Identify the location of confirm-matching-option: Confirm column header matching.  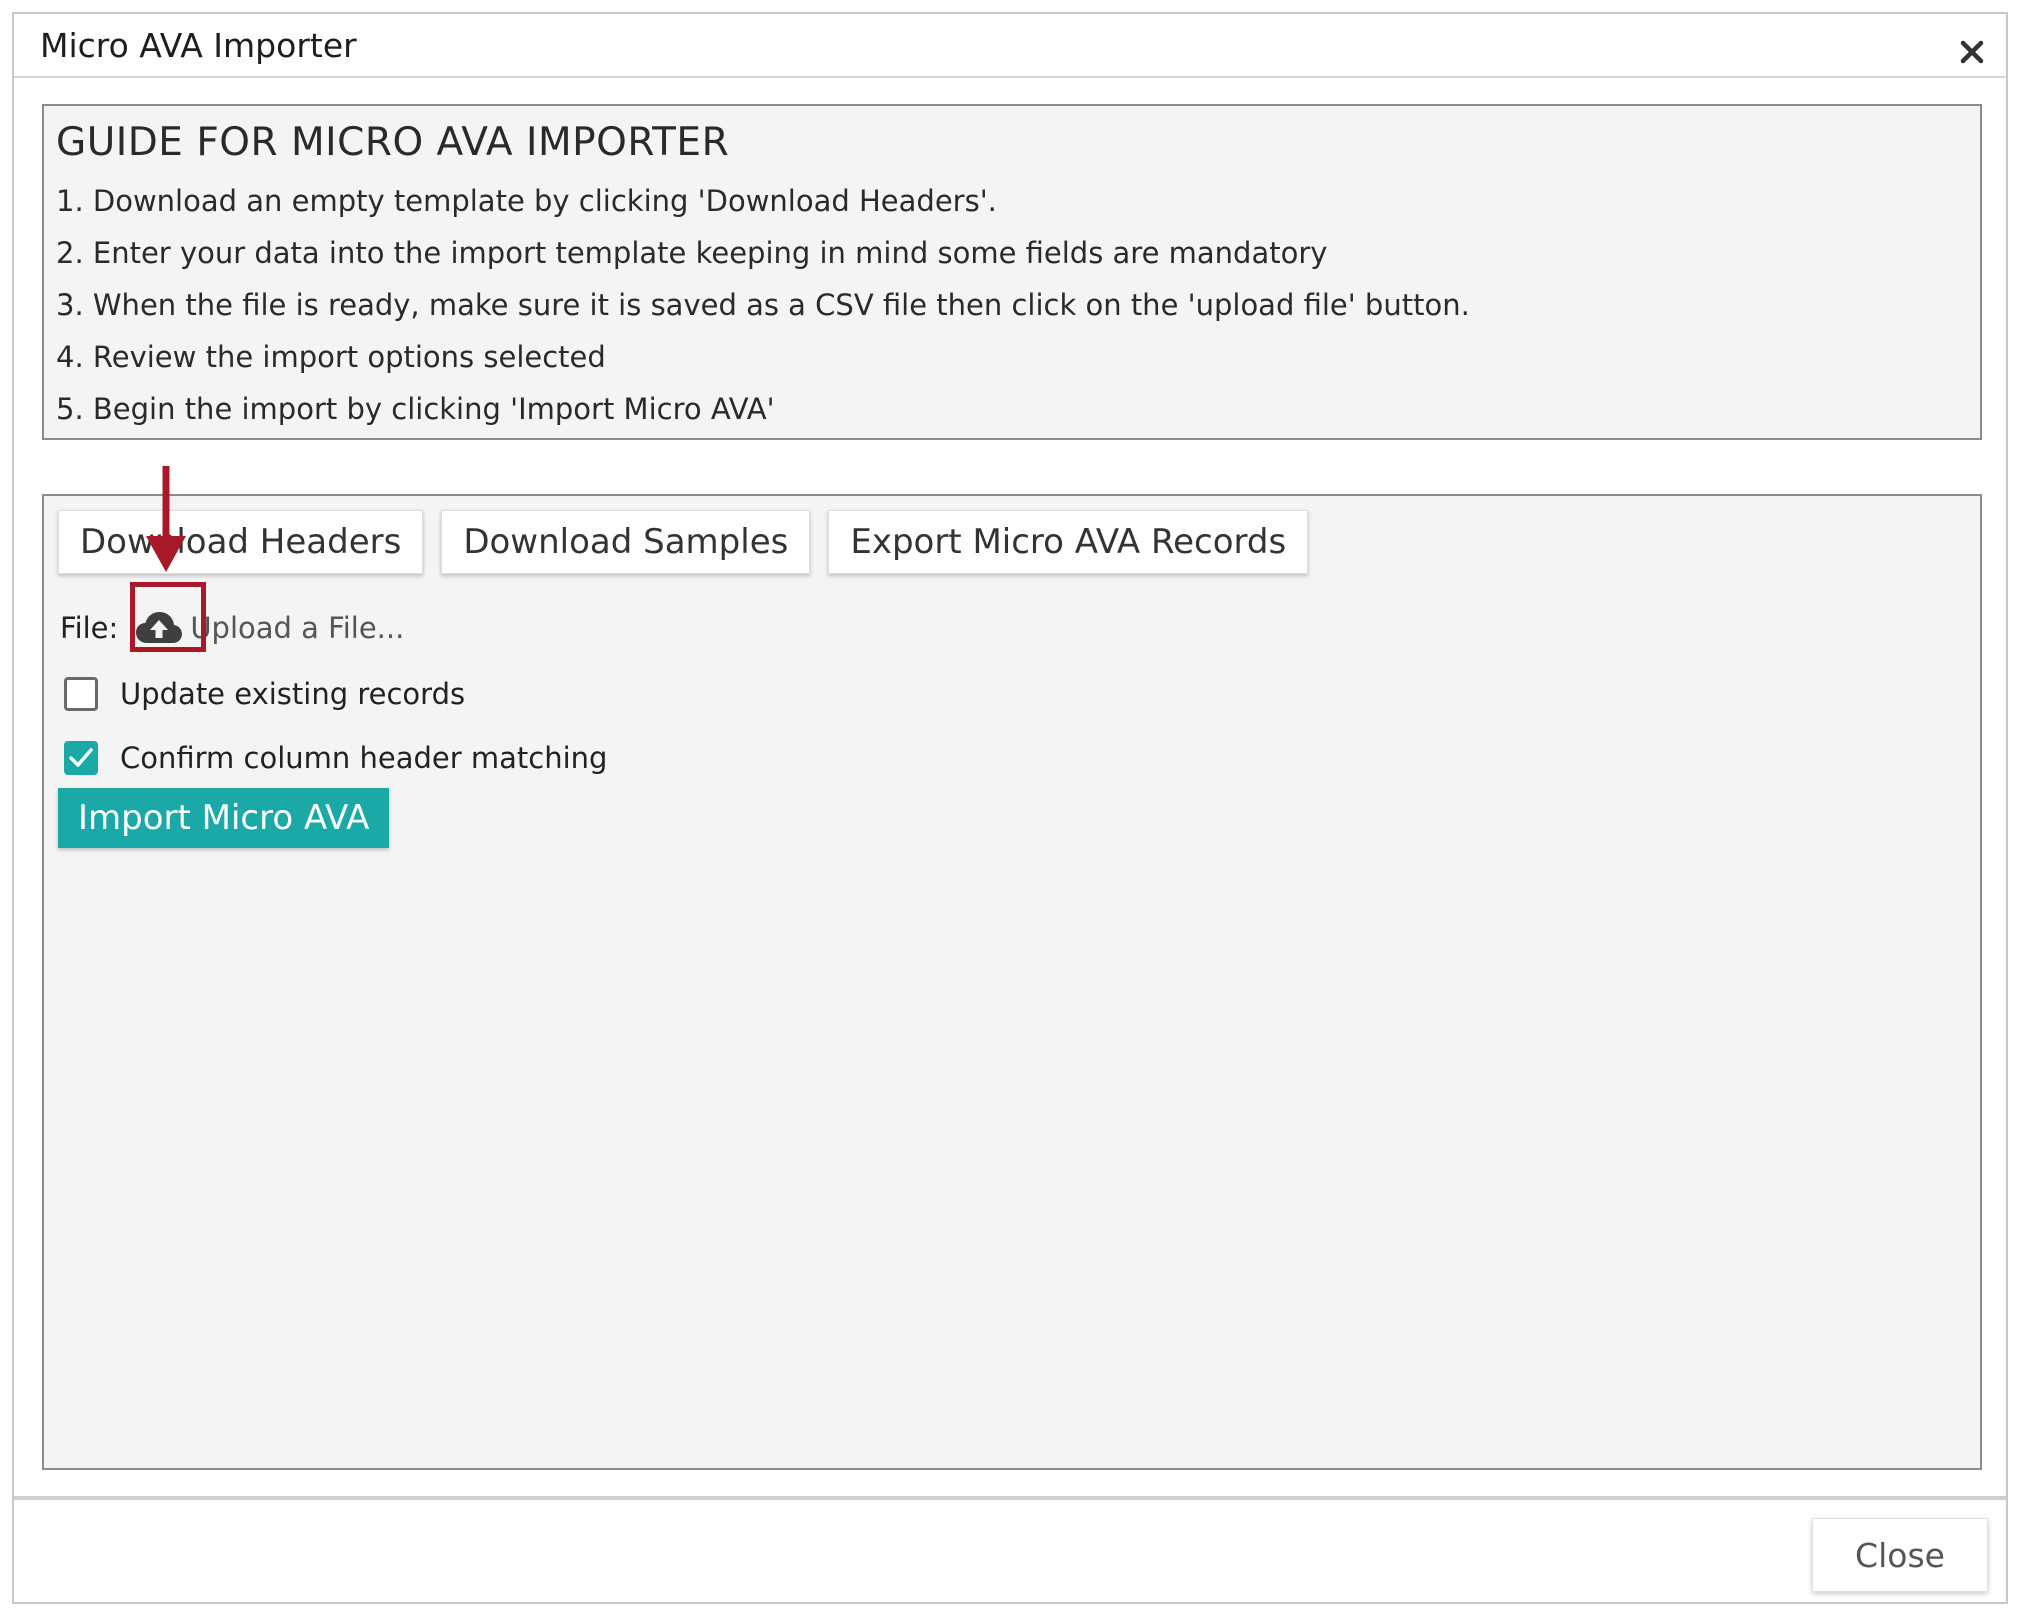
(335, 758).